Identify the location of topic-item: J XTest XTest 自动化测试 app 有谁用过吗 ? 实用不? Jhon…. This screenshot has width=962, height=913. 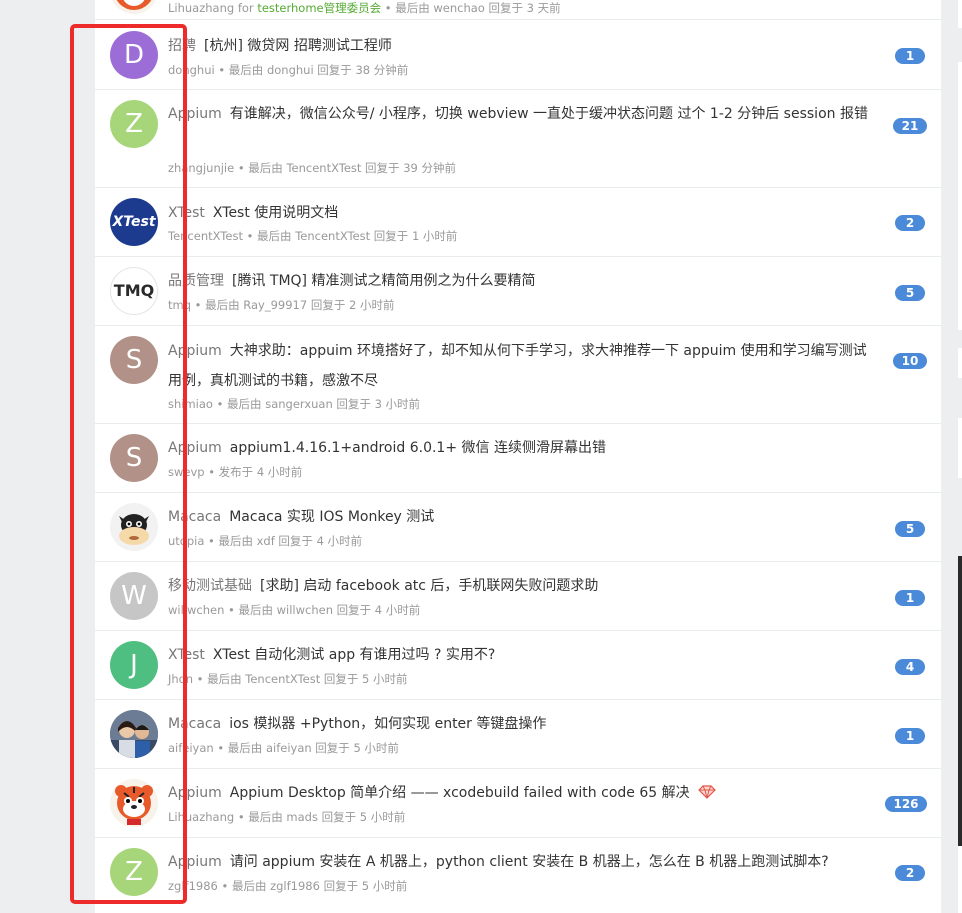
(518, 665).